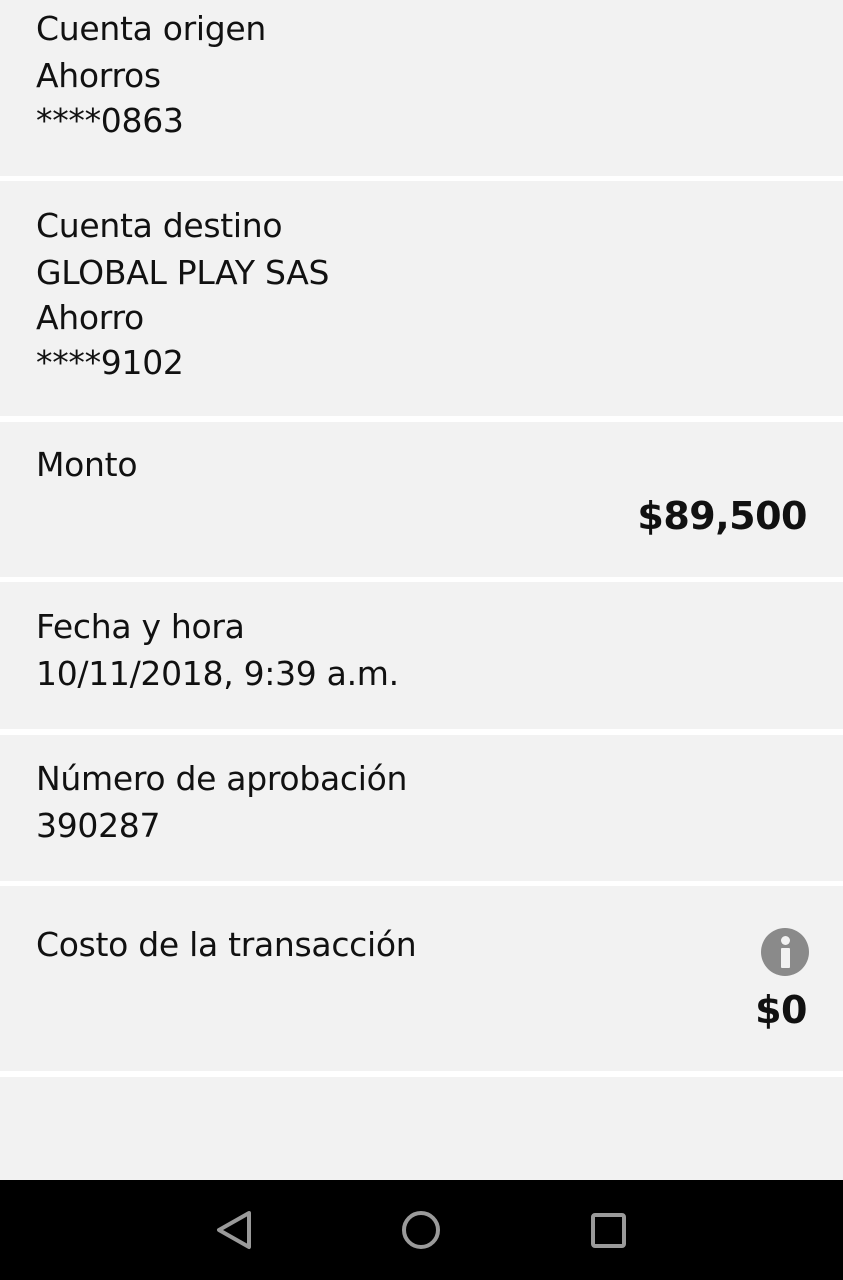 This screenshot has width=843, height=1280. I want to click on bottom-empty-area, so click(421, 1128).